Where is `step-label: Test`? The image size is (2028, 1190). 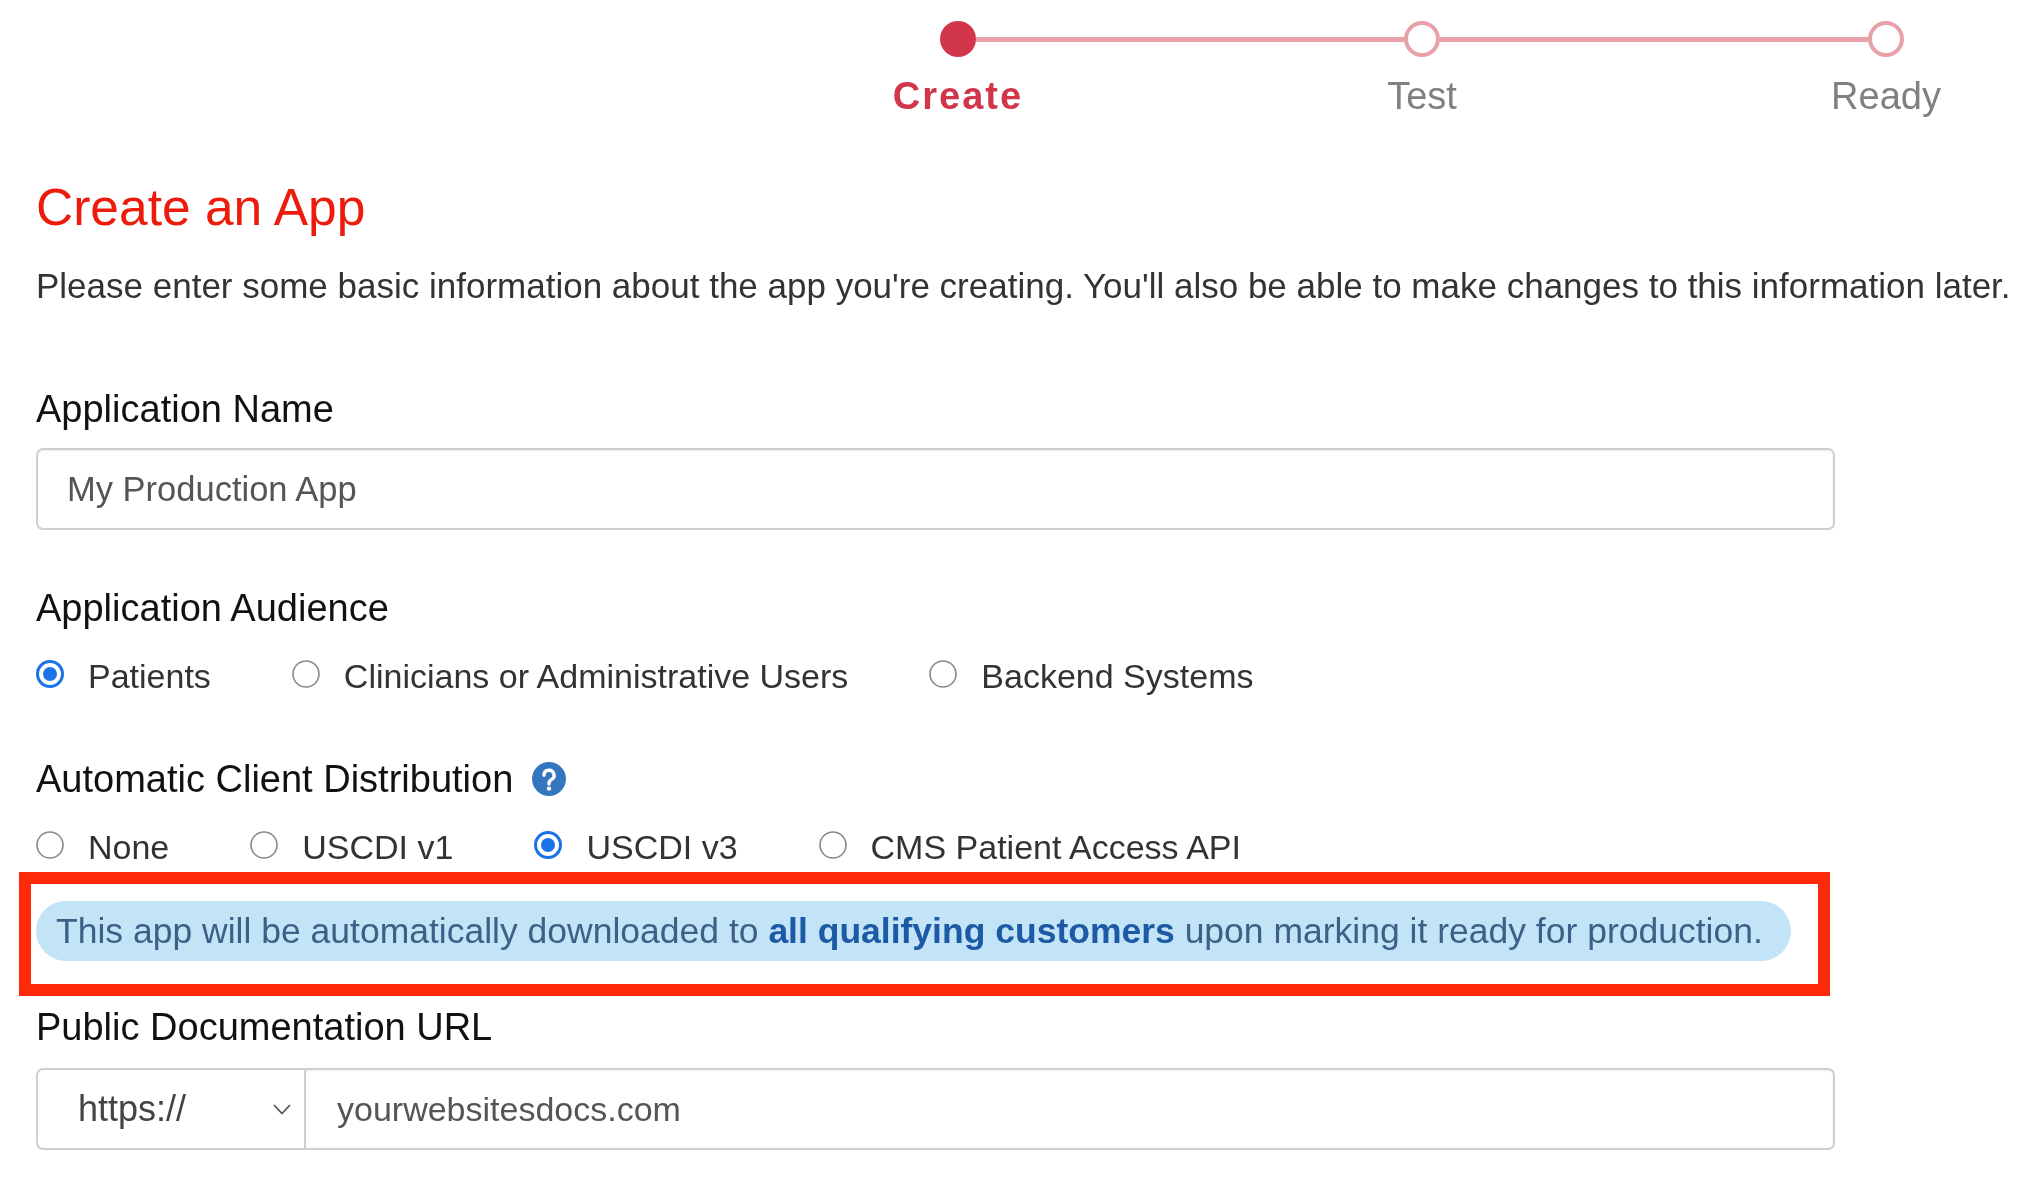
step-label: Test is located at coordinates (1422, 96).